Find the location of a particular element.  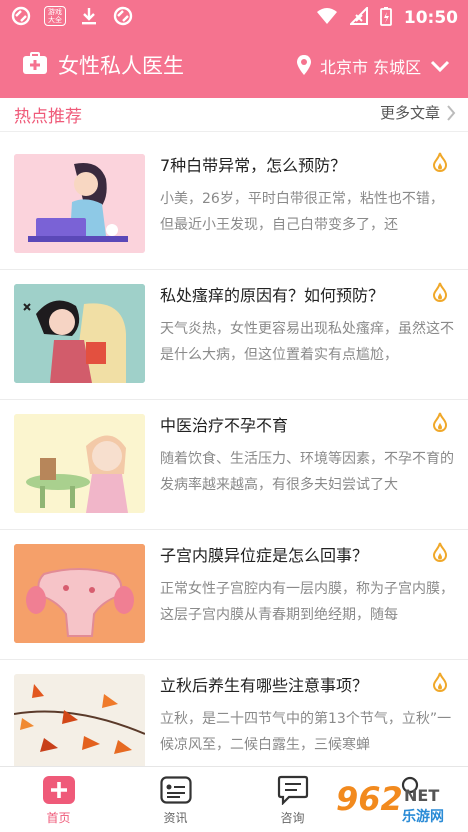

site-watermark: 962 NET 乐游网 is located at coordinates (399, 805).